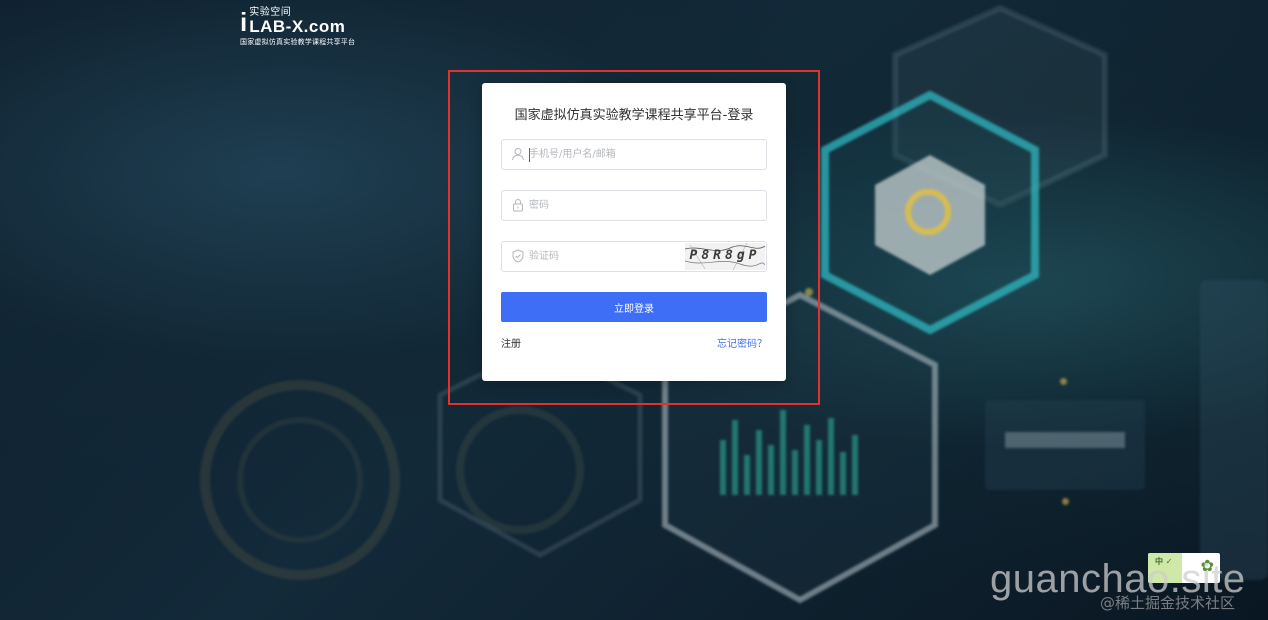  I want to click on logo-english-name: LAB-X.com, so click(297, 26).